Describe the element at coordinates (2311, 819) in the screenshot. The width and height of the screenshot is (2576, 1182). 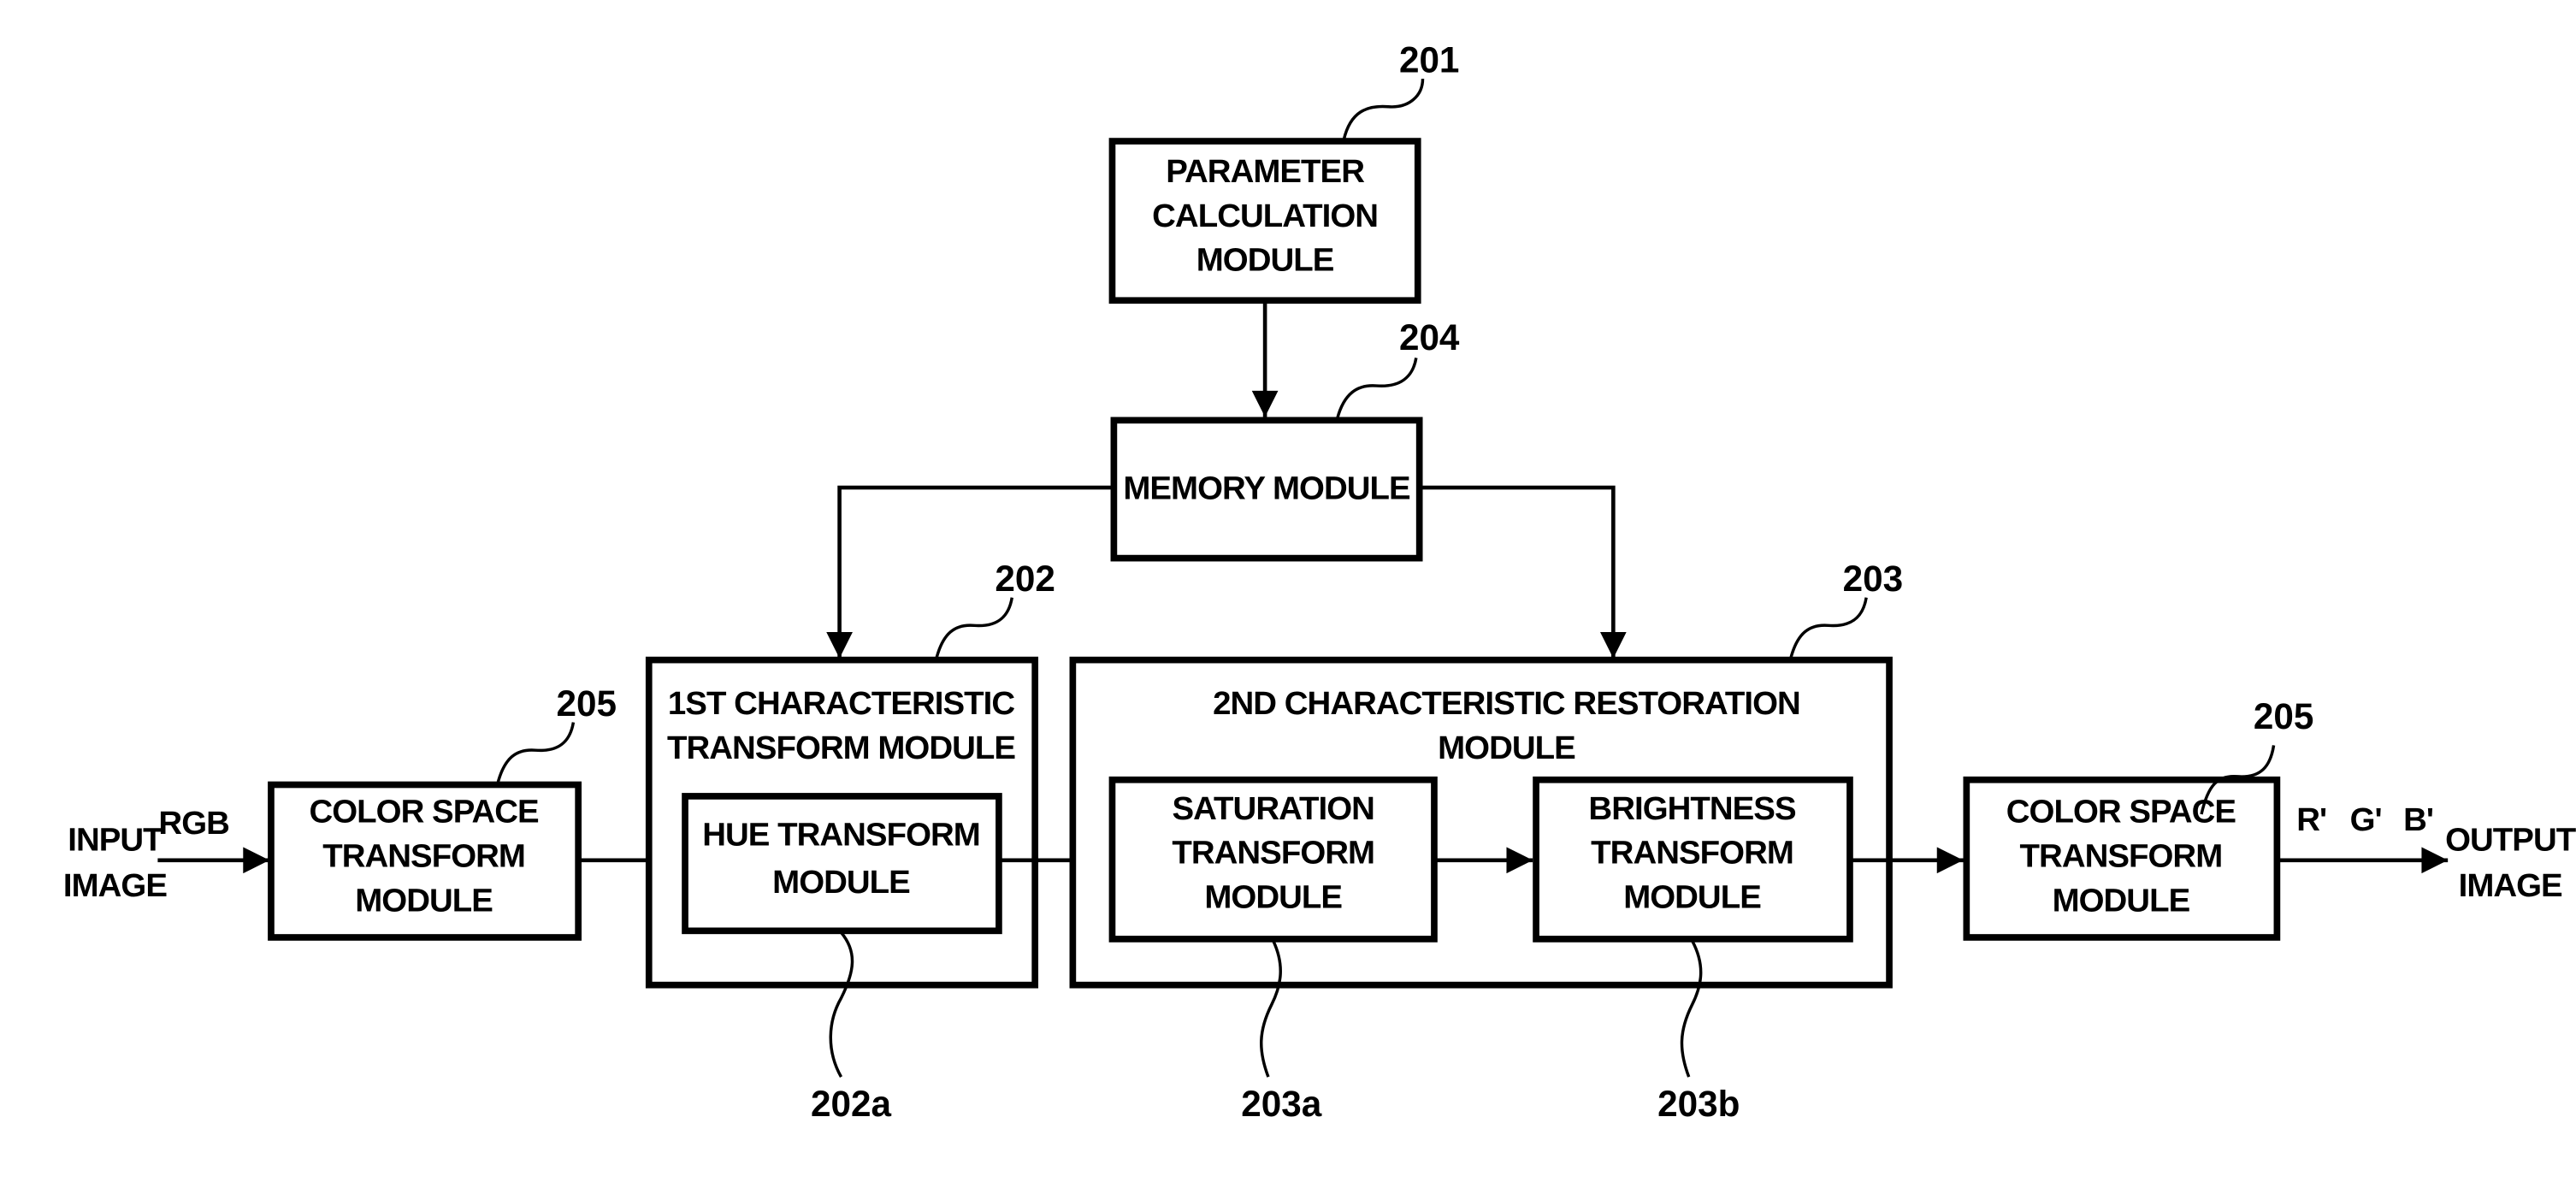
I see `output-signal-r: R'` at that location.